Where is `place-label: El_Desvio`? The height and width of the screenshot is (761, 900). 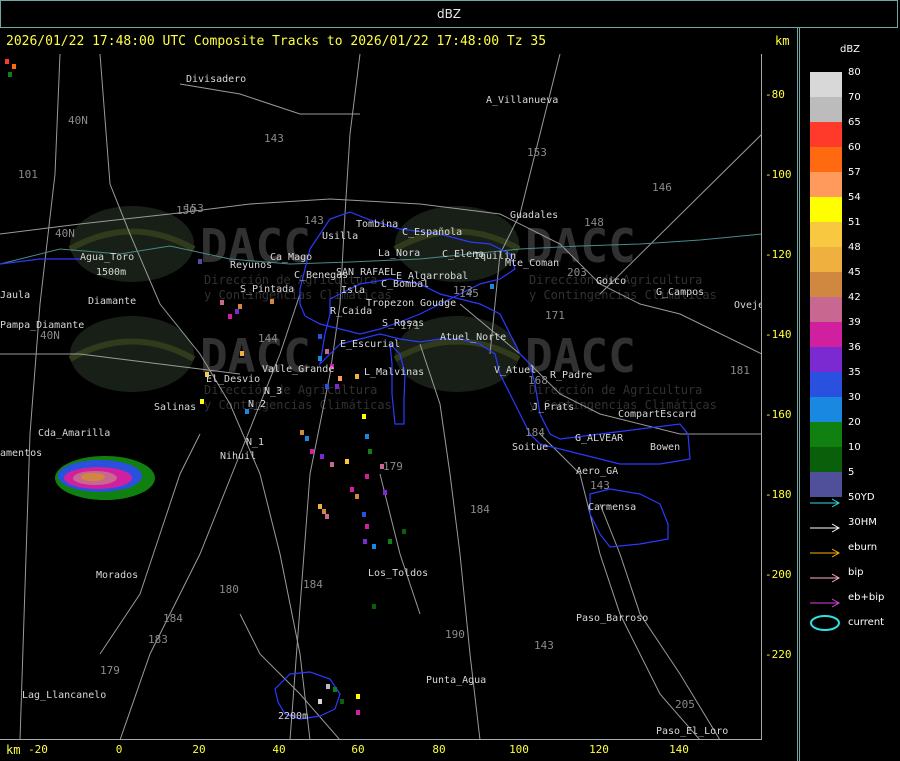
place-label: El_Desvio is located at coordinates (233, 379).